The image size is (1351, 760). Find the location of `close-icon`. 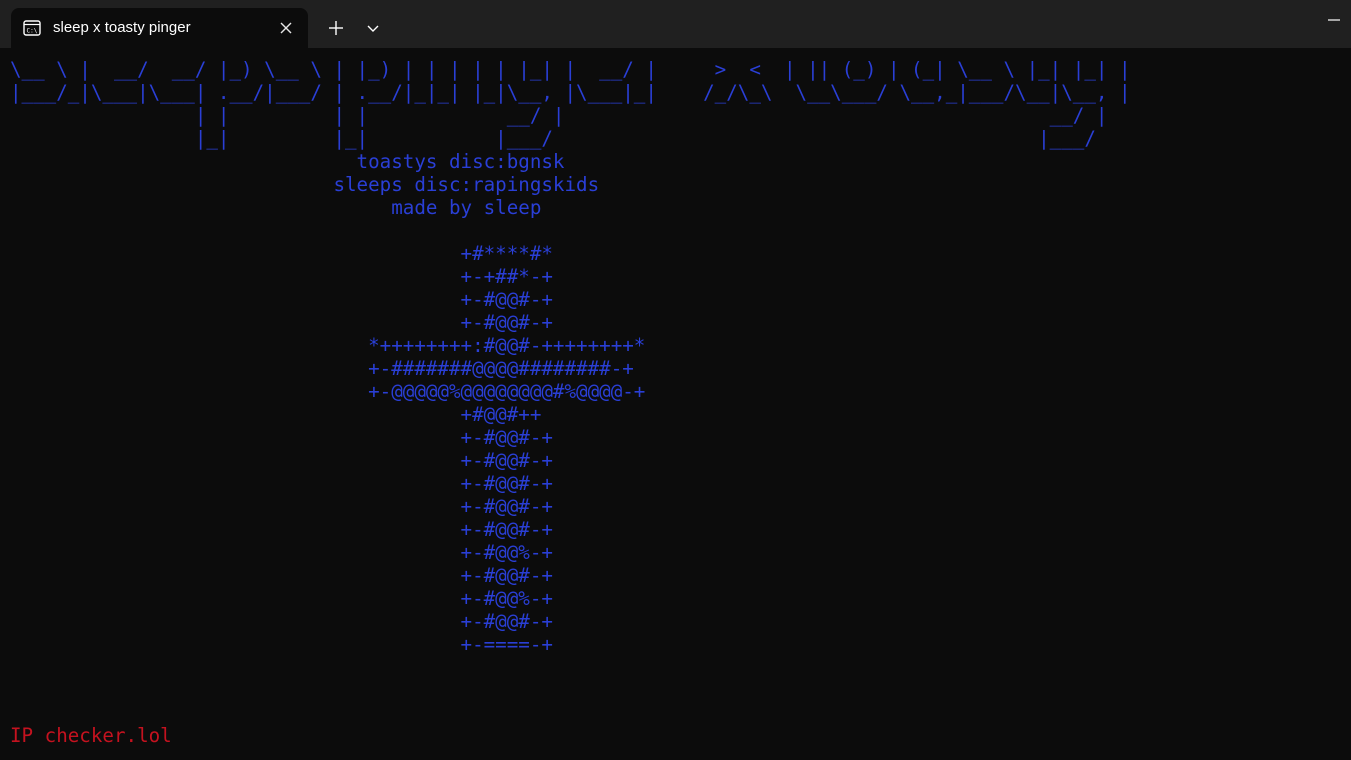

close-icon is located at coordinates (286, 28).